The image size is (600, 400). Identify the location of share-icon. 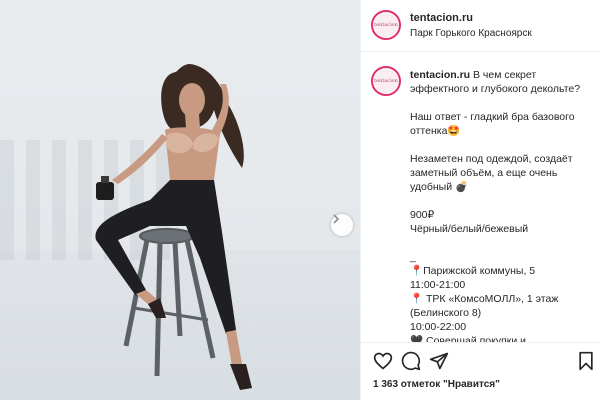
(439, 361).